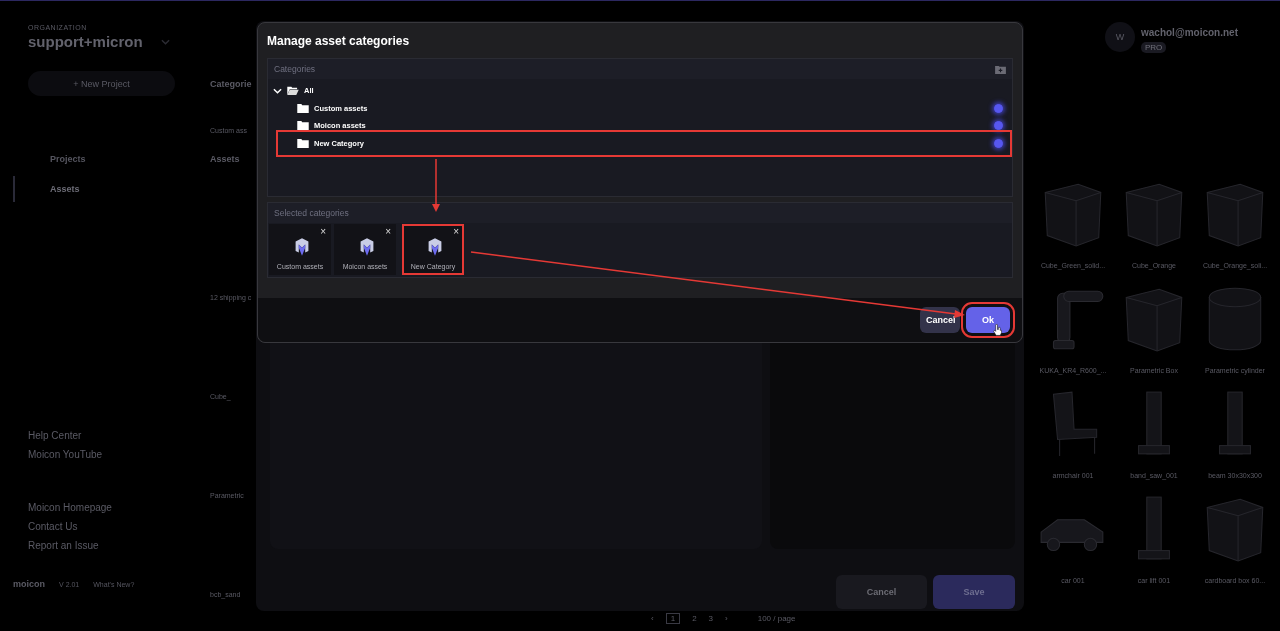 This screenshot has width=1280, height=631. What do you see at coordinates (997, 330) in the screenshot?
I see `hand-cursor-icon` at bounding box center [997, 330].